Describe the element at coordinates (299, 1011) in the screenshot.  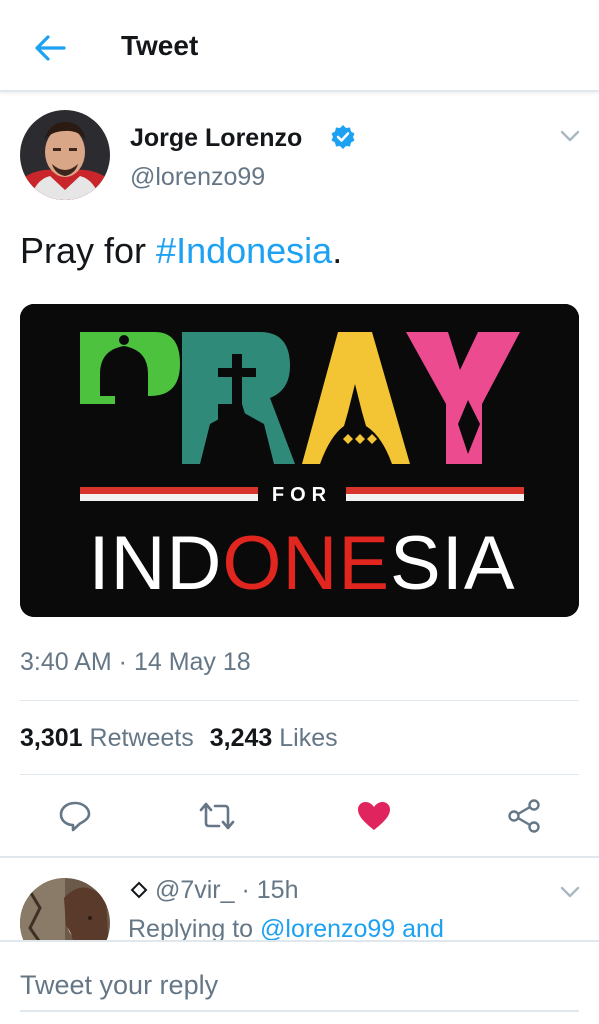
I see `composer-underline` at that location.